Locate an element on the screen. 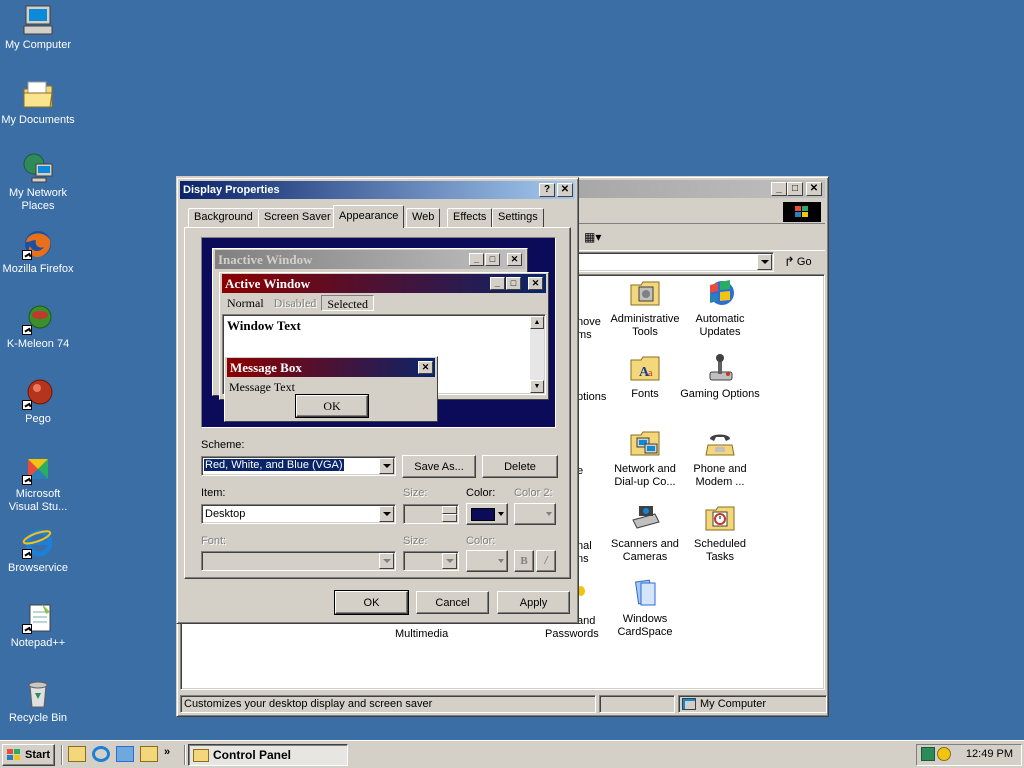  color-swatch is located at coordinates (483, 514).